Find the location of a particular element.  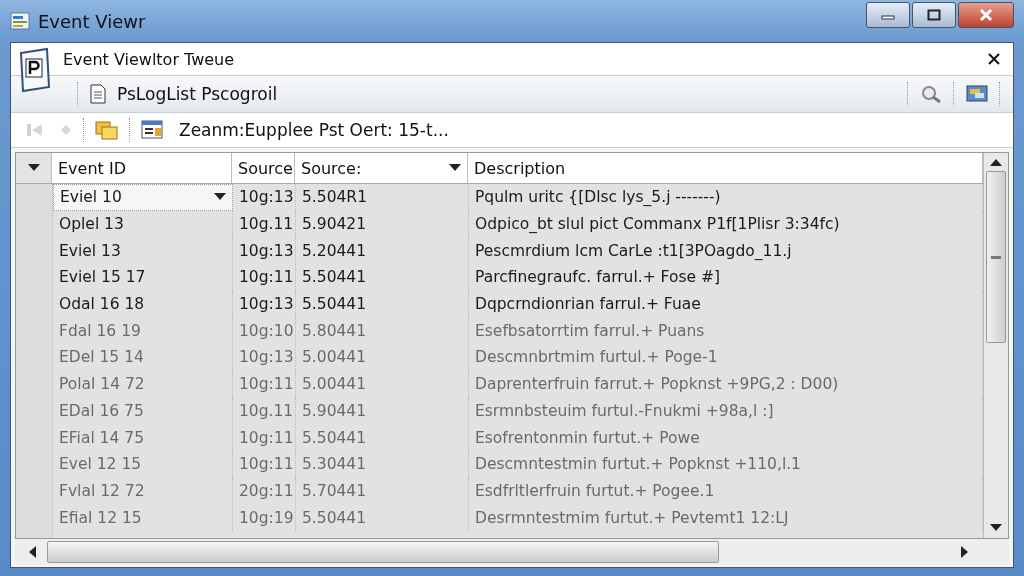

close-button is located at coordinates (986, 15).